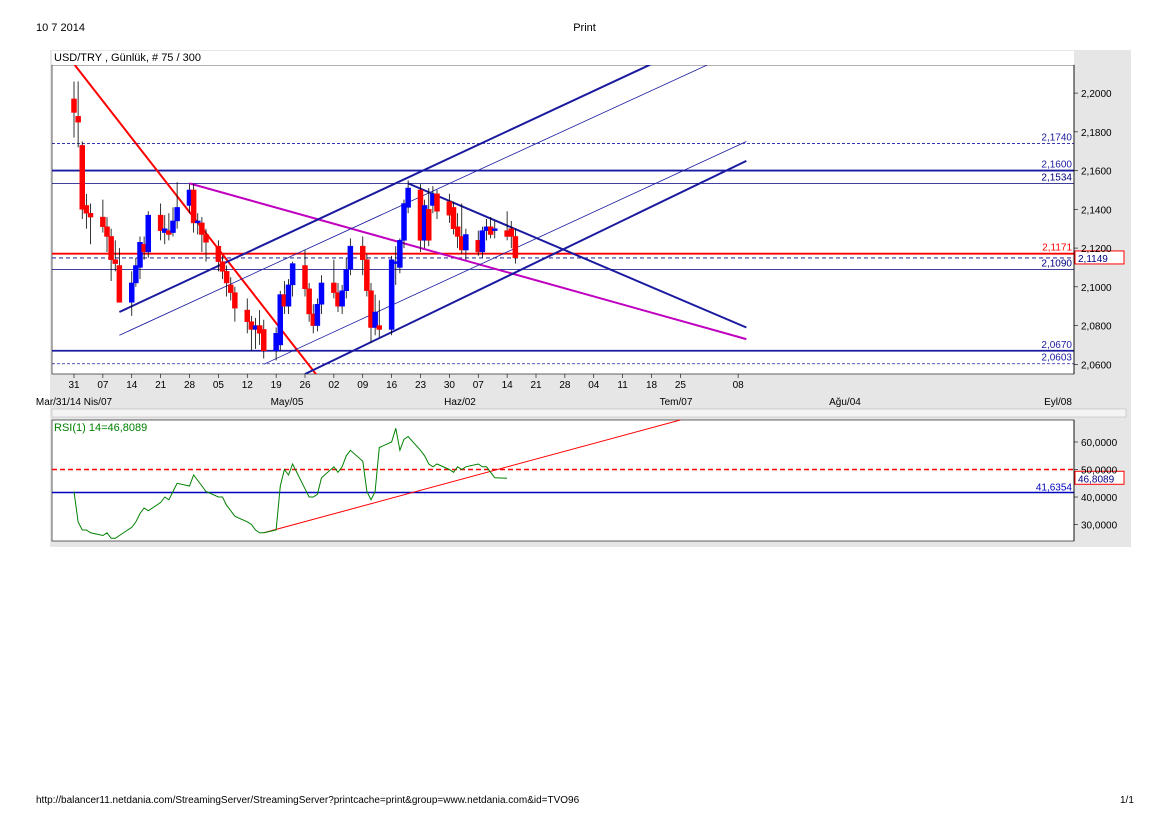 The height and width of the screenshot is (828, 1169). What do you see at coordinates (563, 58) in the screenshot?
I see `title-strip` at bounding box center [563, 58].